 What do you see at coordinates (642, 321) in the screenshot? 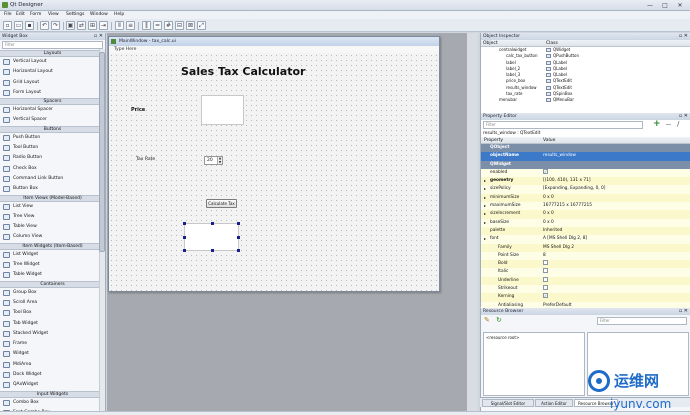
I see `resource-filter-input: Filter` at bounding box center [642, 321].